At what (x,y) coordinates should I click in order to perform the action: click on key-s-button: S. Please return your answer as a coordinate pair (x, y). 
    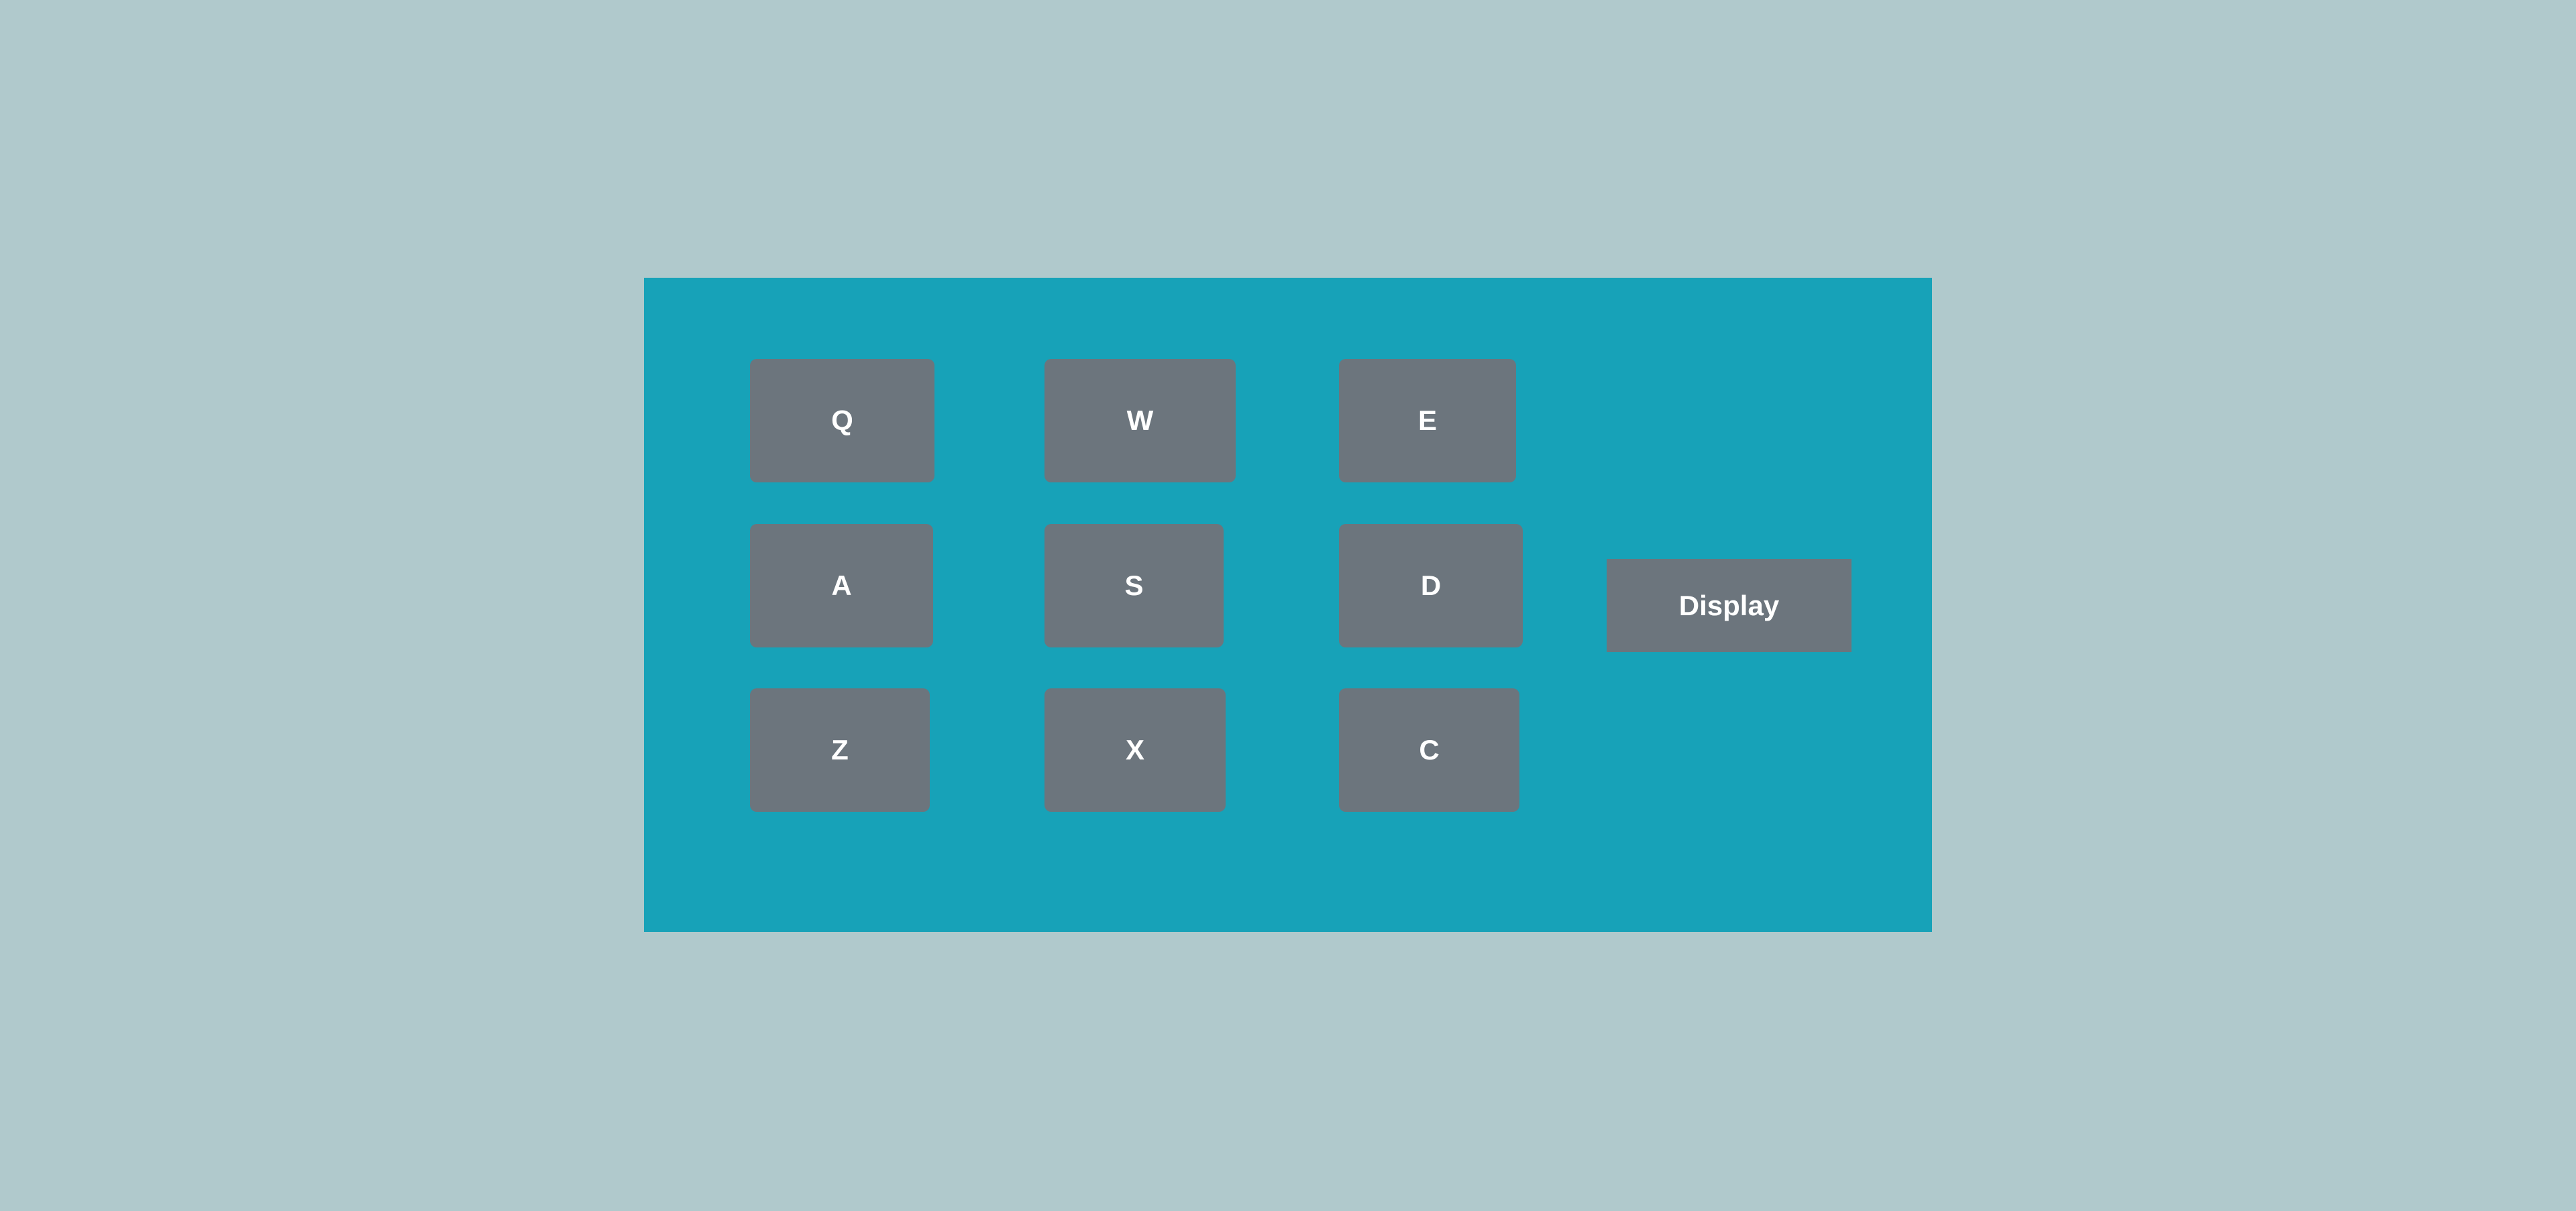
    Looking at the image, I should click on (1134, 585).